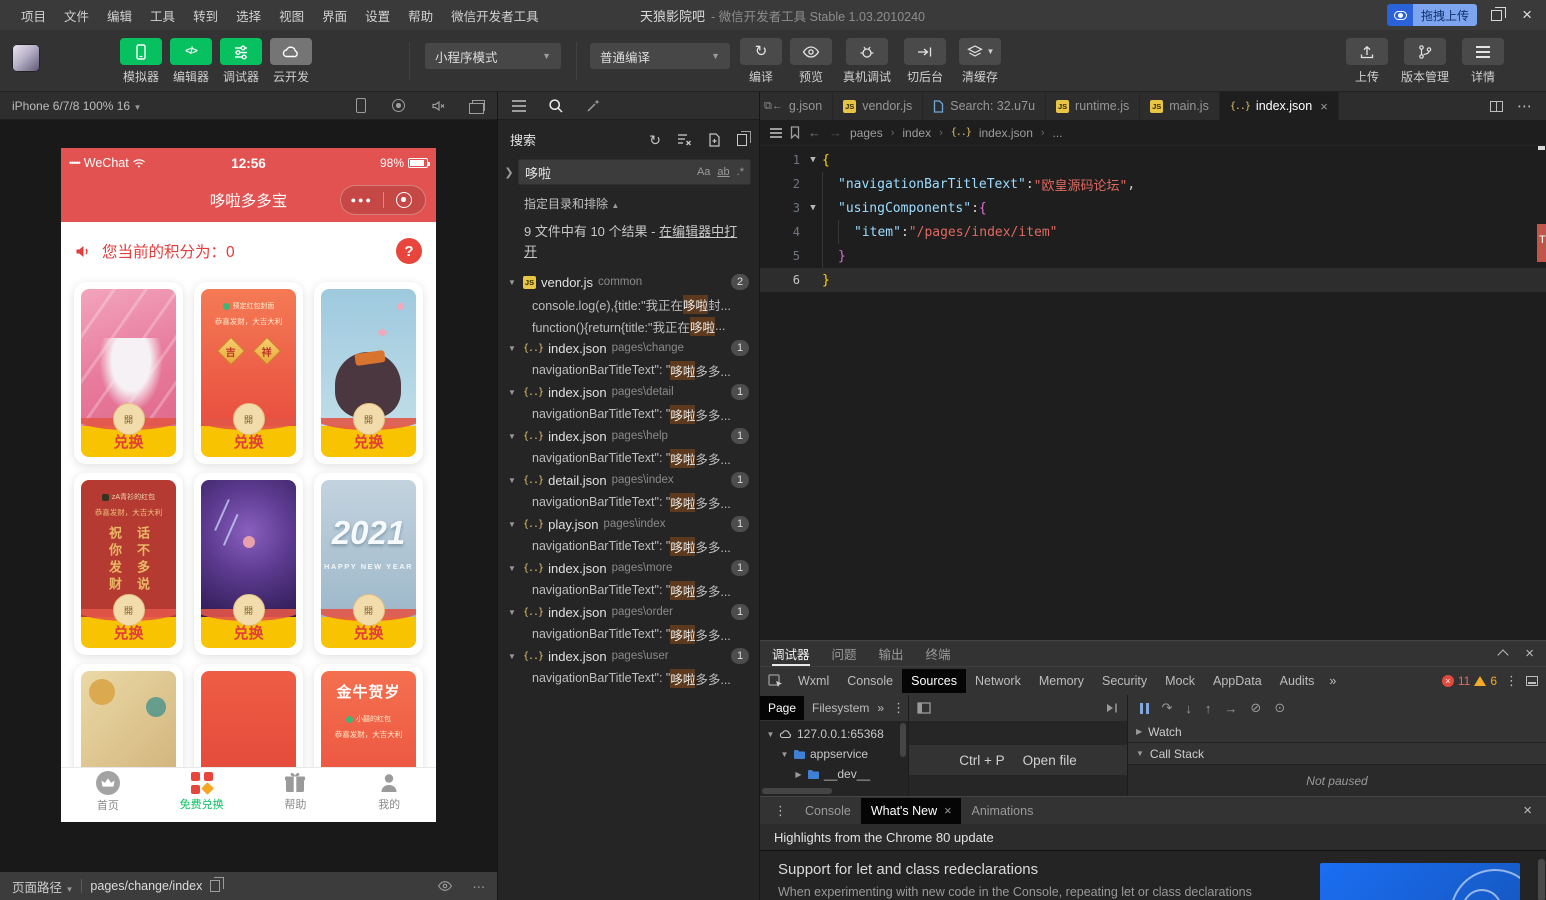  Describe the element at coordinates (714, 139) in the screenshot. I see `open-new-search-editor-icon` at that location.